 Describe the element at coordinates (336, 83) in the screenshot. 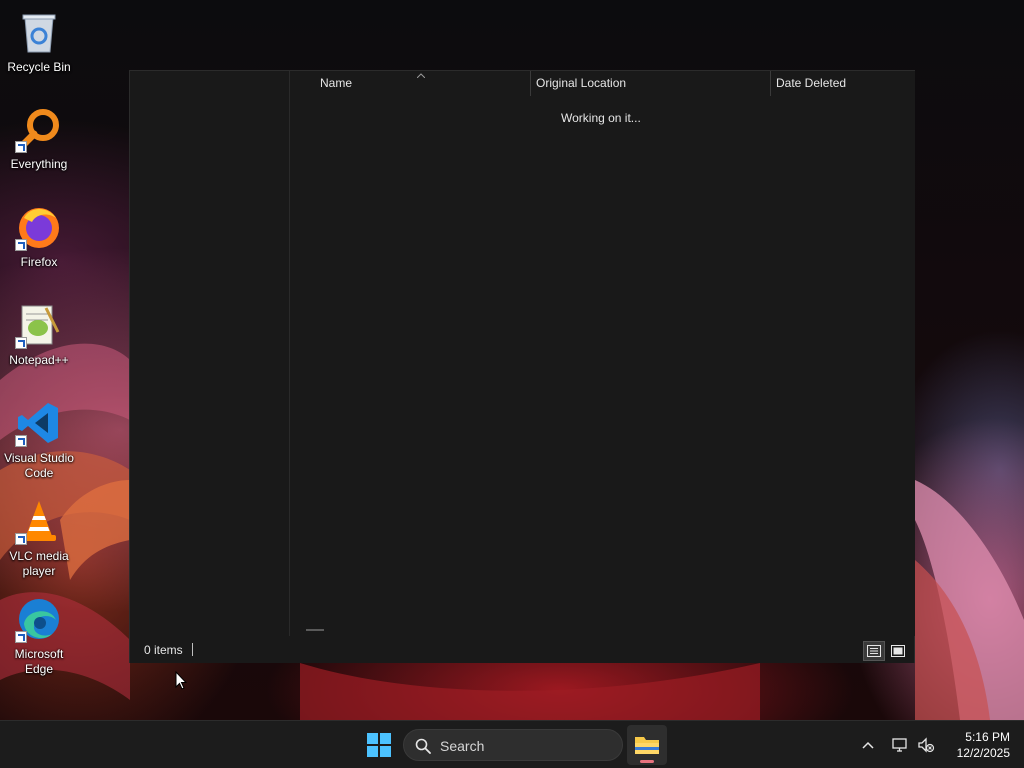

I see `column-header-name-label: Name` at that location.